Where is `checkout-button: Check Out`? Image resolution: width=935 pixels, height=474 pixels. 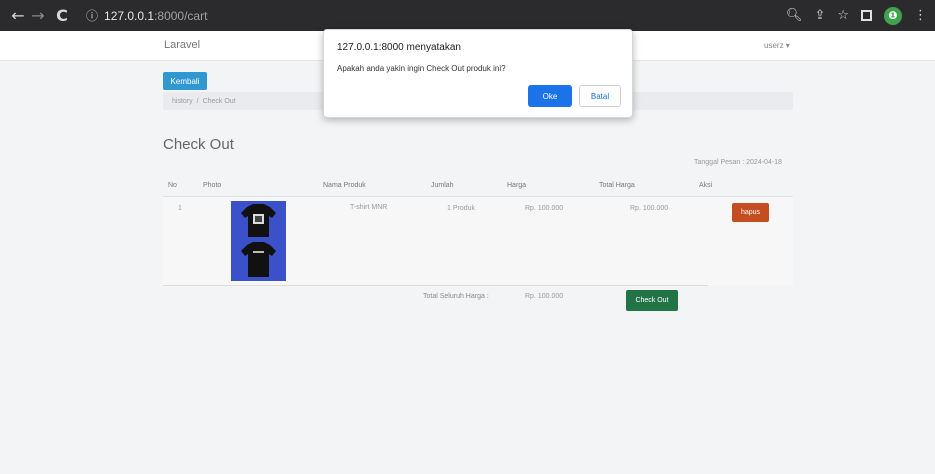
checkout-button: Check Out is located at coordinates (652, 300).